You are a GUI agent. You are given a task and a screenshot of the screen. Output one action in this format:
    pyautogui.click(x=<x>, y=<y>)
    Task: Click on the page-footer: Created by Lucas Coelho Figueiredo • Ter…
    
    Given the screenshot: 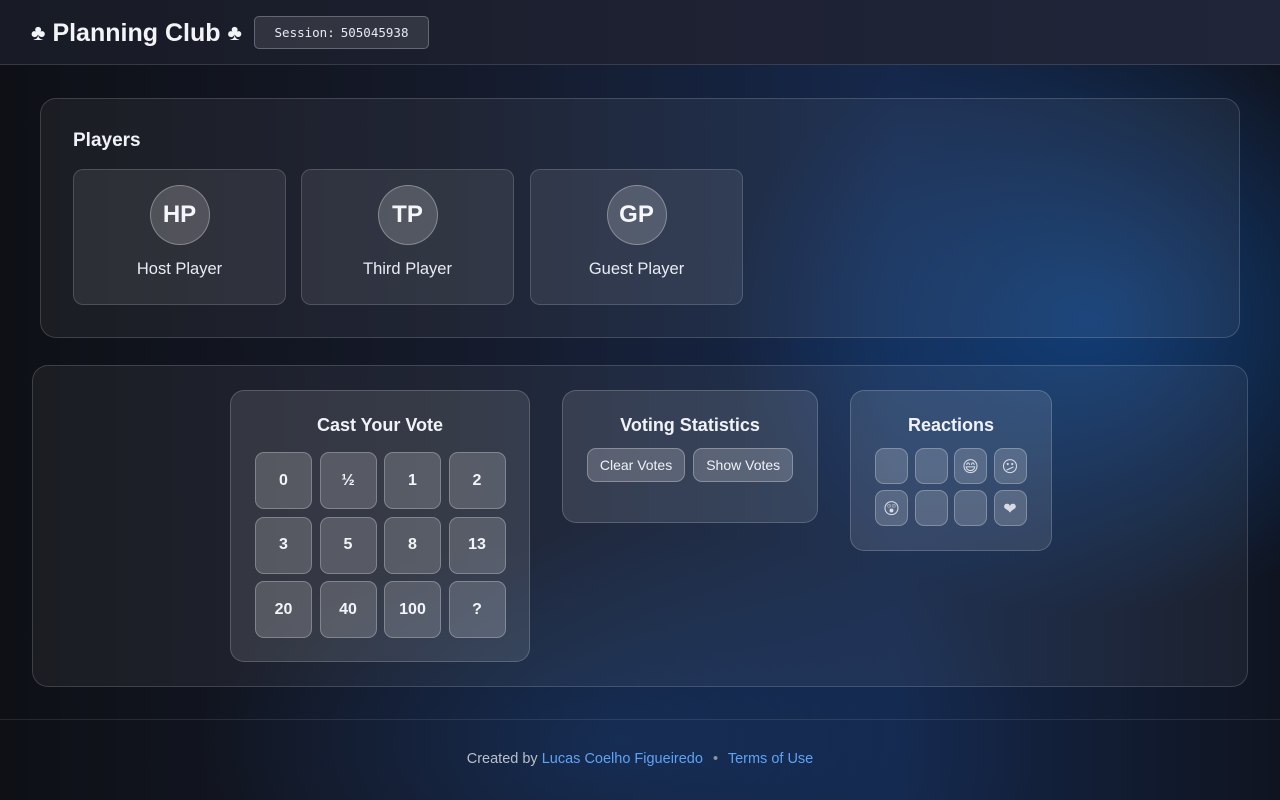 What is the action you would take?
    pyautogui.click(x=640, y=759)
    